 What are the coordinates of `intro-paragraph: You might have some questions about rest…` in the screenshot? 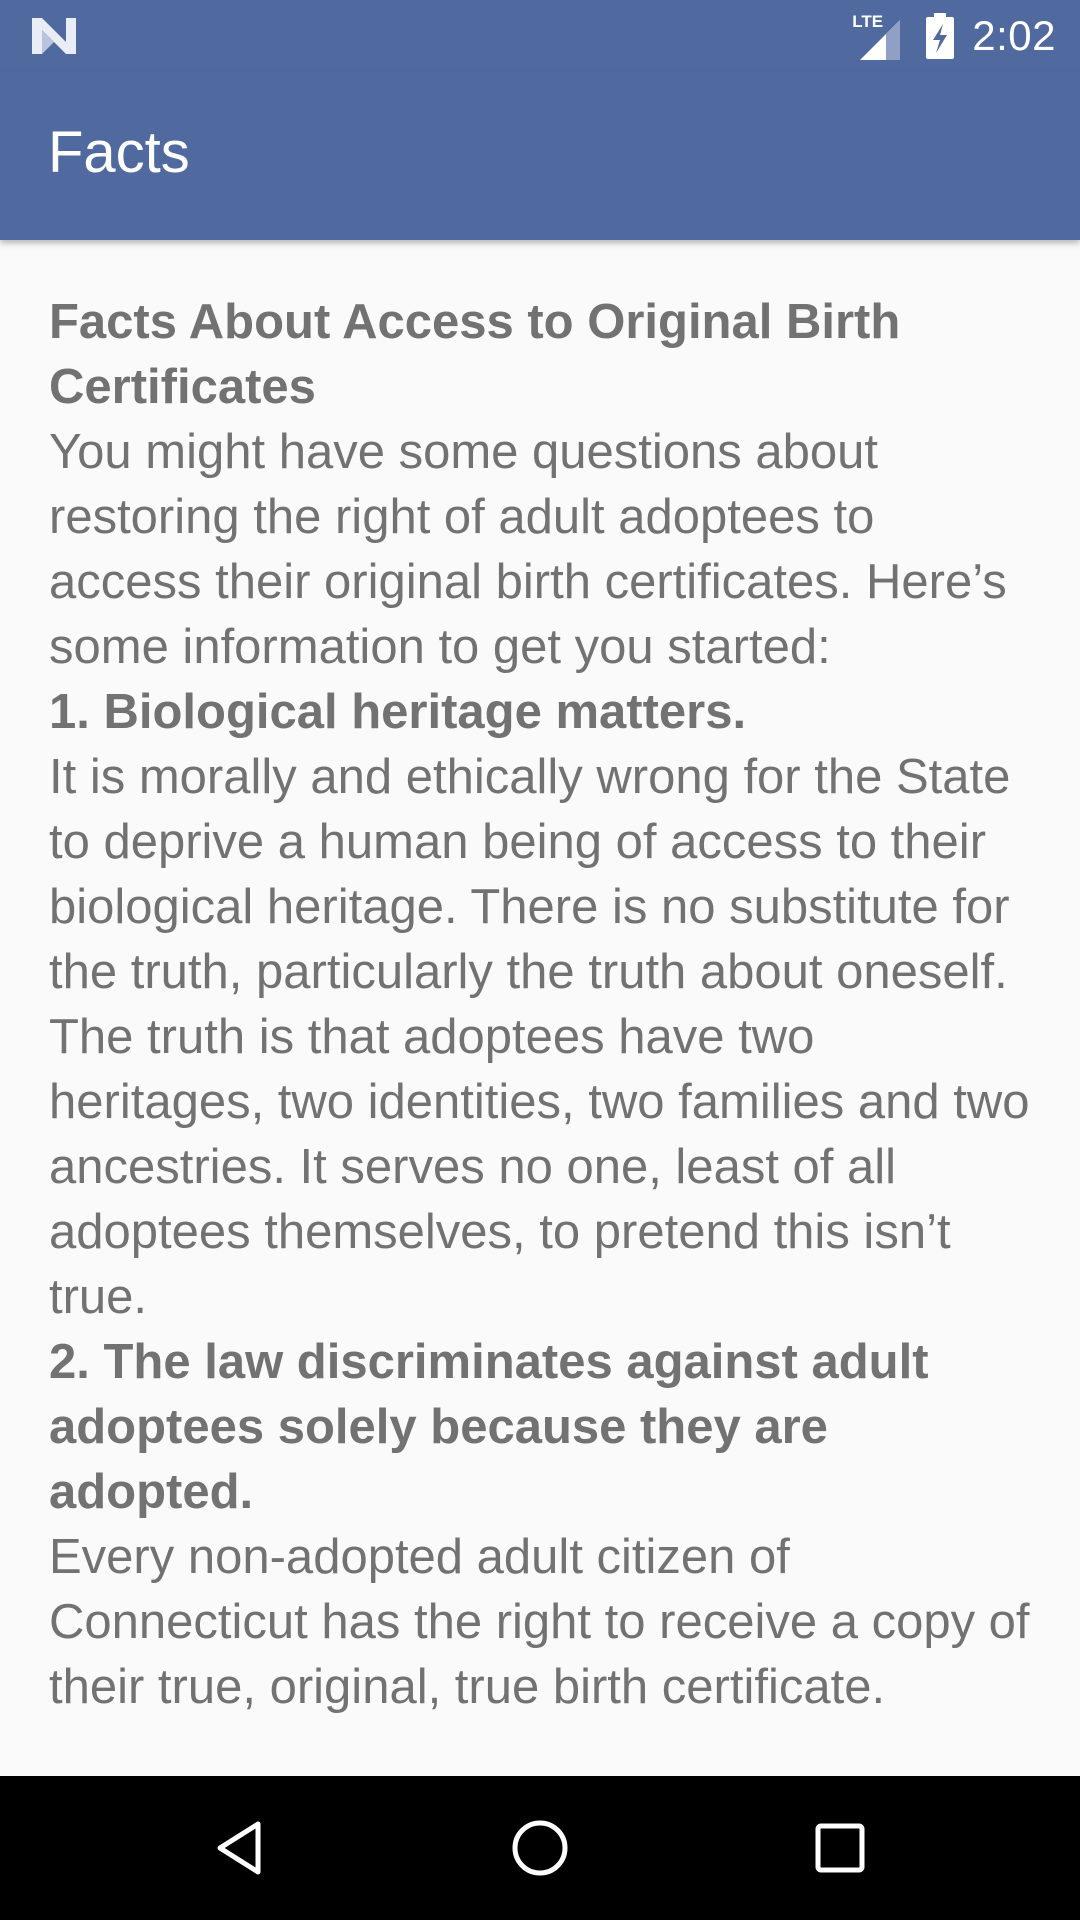 It's located at (528, 549).